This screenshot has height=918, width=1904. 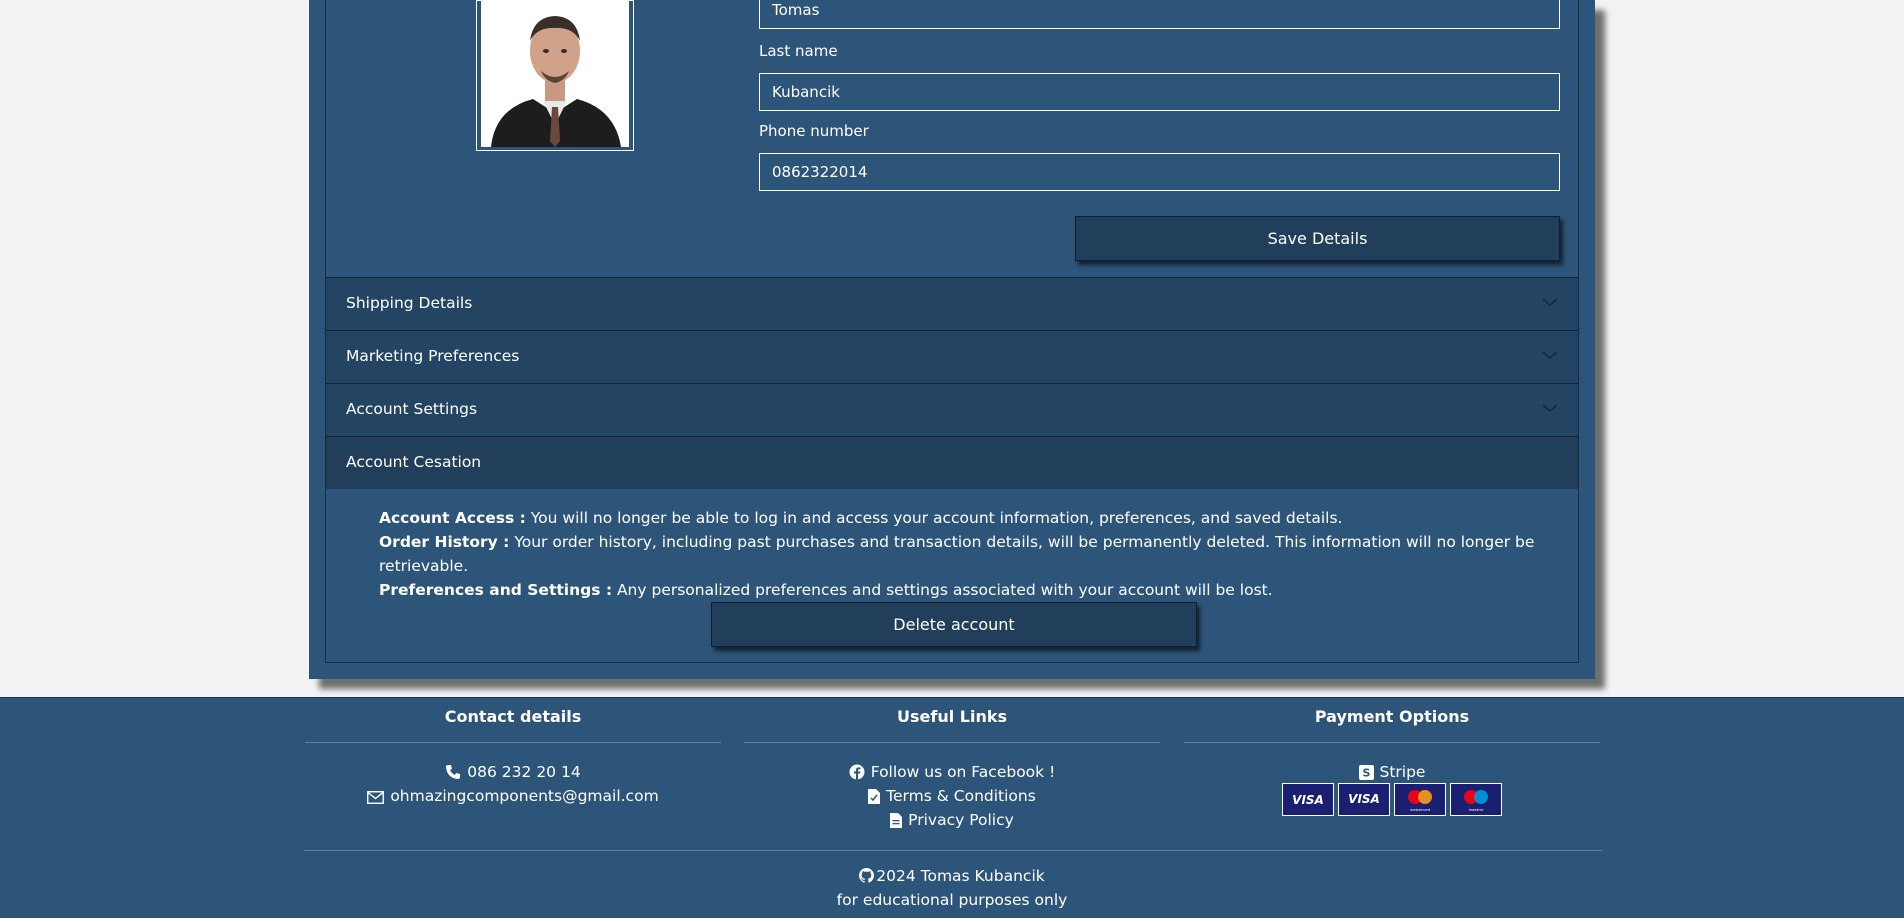 What do you see at coordinates (1476, 810) in the screenshot?
I see `svg-text: maestro` at bounding box center [1476, 810].